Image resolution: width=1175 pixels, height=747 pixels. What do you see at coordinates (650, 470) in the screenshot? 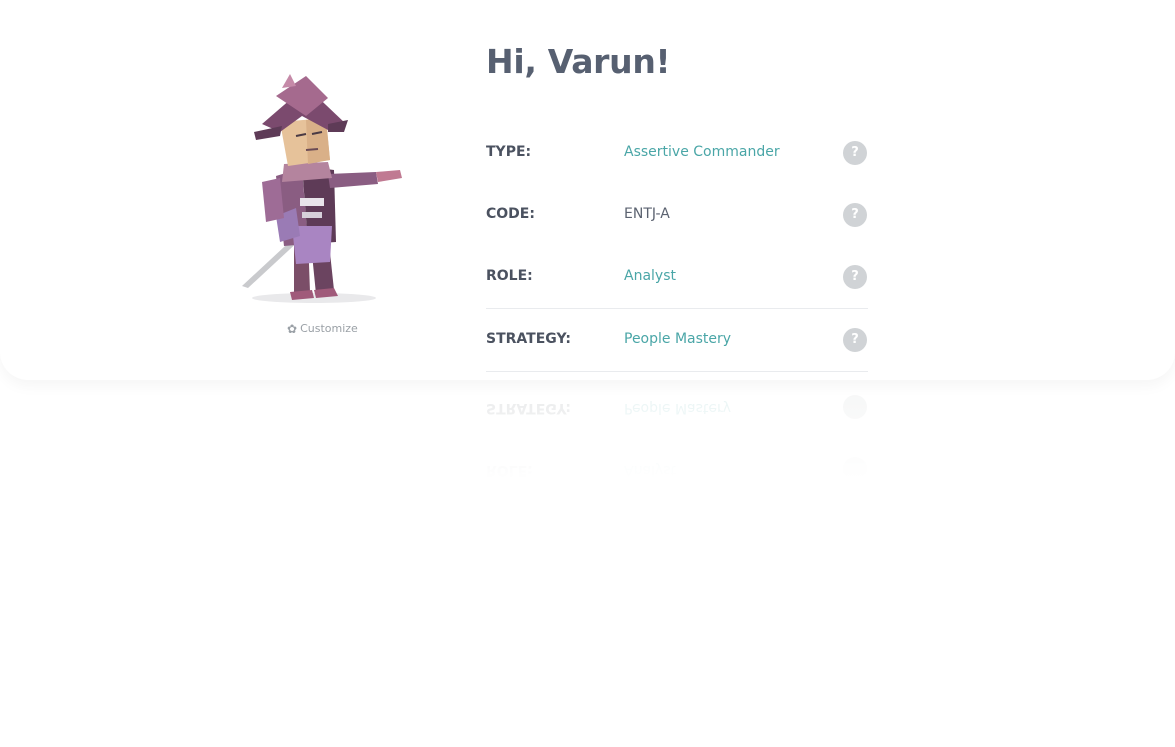
I see `reflection-role-value: Analyst` at bounding box center [650, 470].